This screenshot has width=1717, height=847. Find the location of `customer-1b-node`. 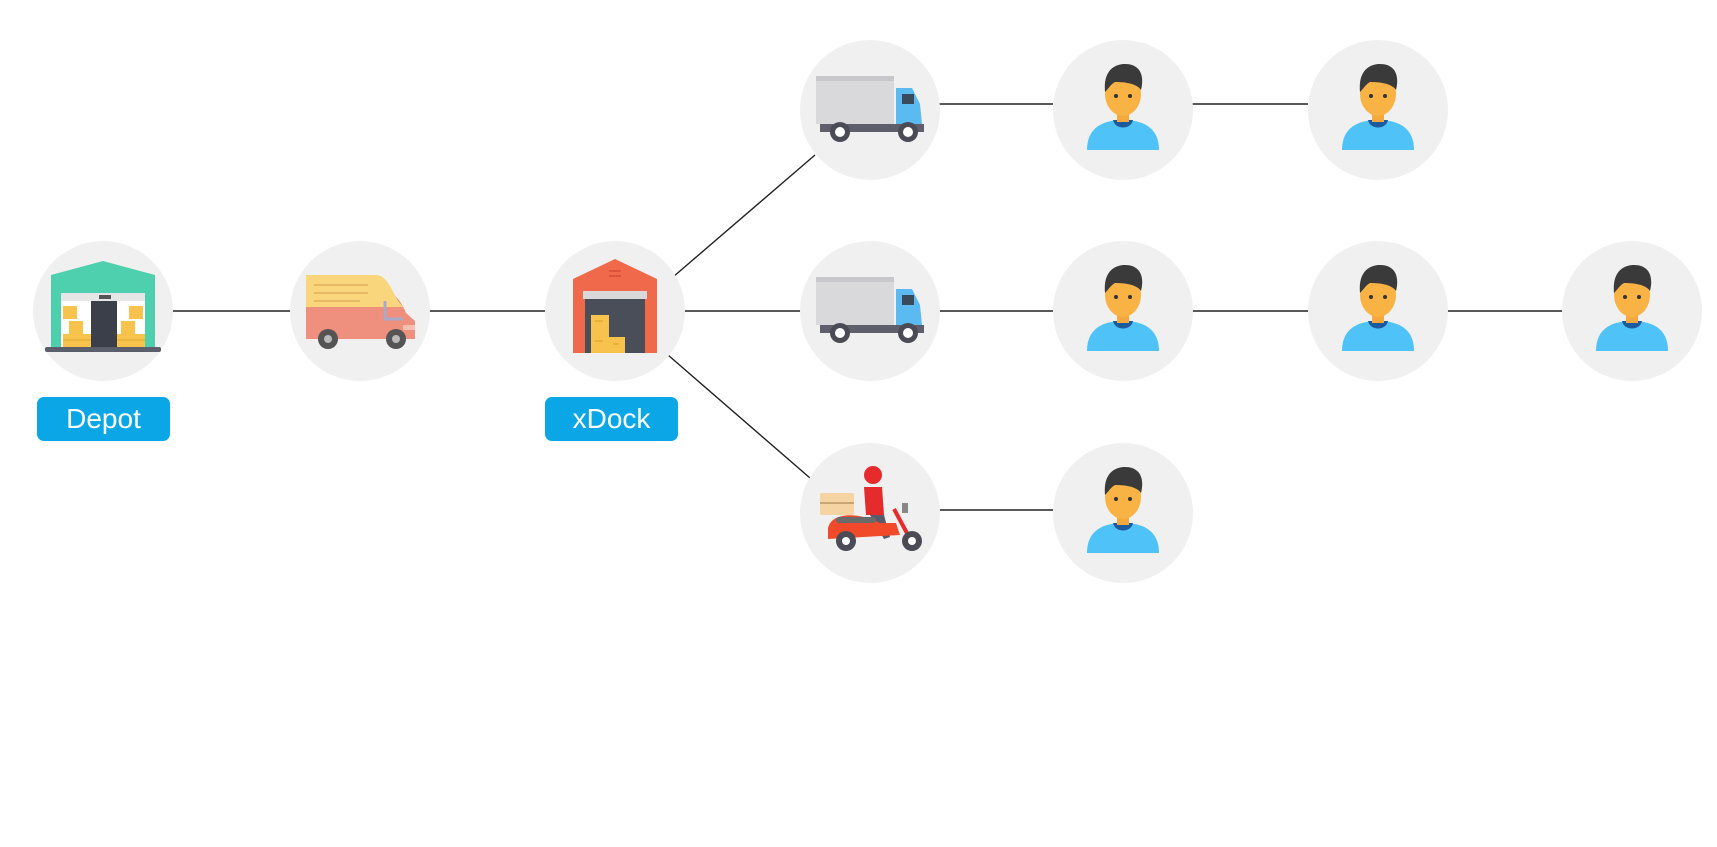

customer-1b-node is located at coordinates (1378, 110).